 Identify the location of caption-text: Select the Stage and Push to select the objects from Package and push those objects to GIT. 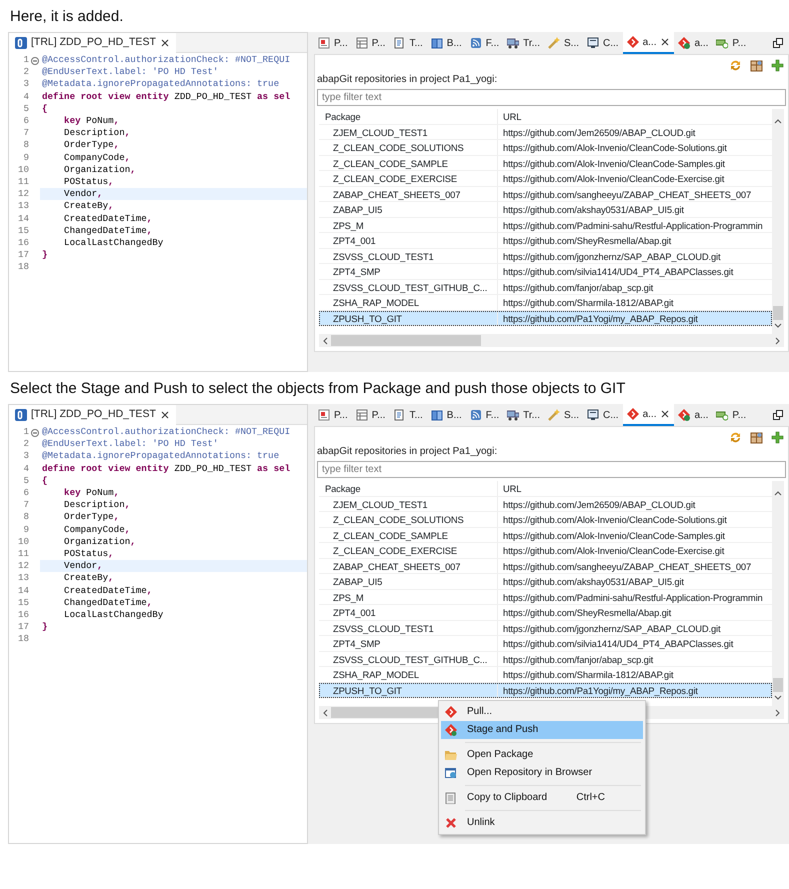
(317, 389).